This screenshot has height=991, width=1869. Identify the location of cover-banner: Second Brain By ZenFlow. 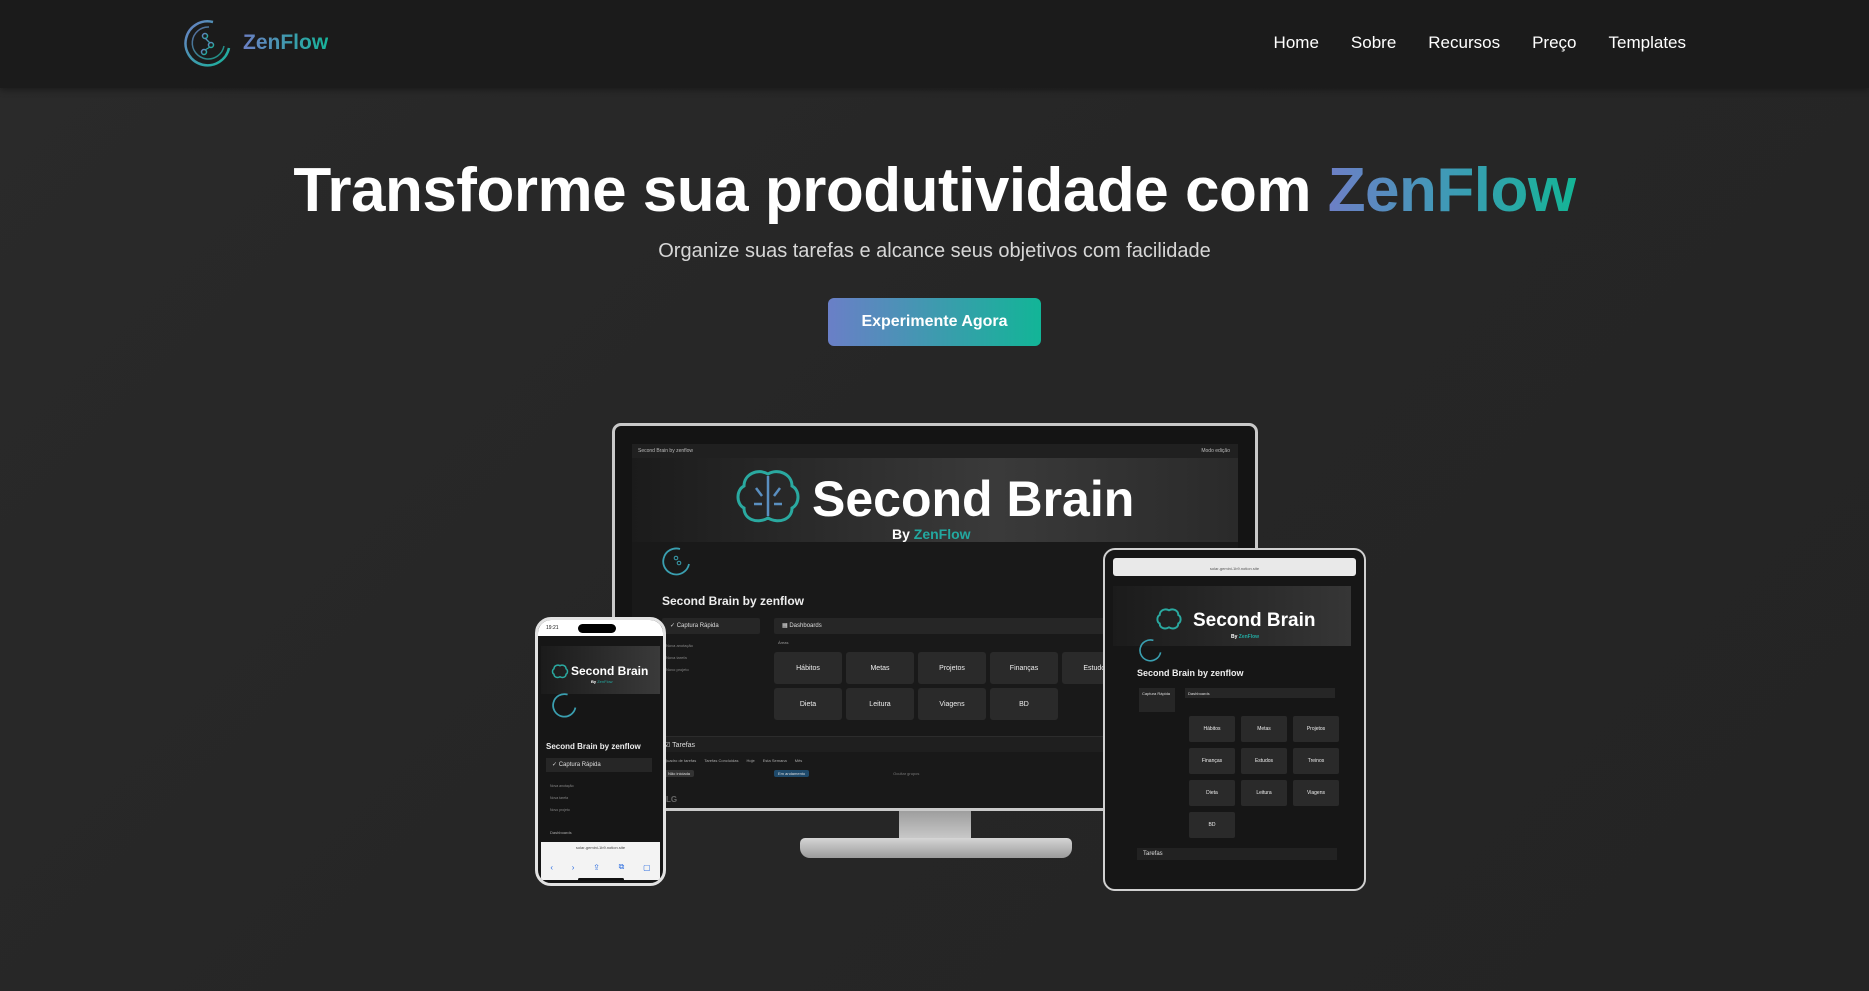
(935, 500).